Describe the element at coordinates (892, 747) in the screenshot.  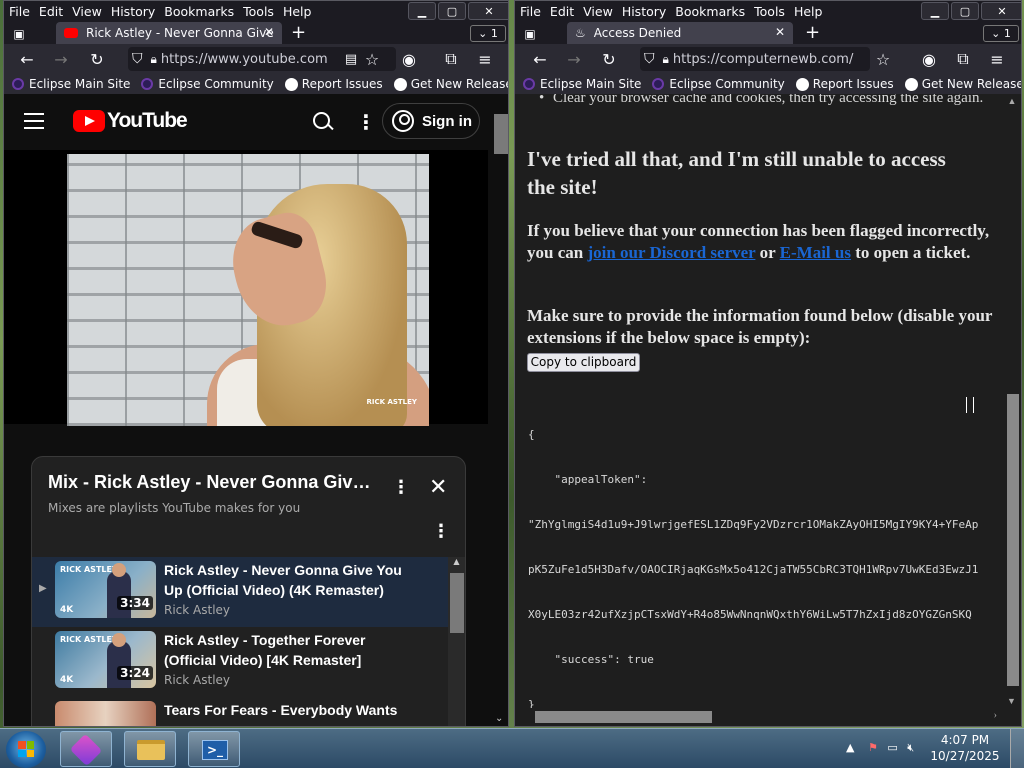
I see `network-icon: ▭` at that location.